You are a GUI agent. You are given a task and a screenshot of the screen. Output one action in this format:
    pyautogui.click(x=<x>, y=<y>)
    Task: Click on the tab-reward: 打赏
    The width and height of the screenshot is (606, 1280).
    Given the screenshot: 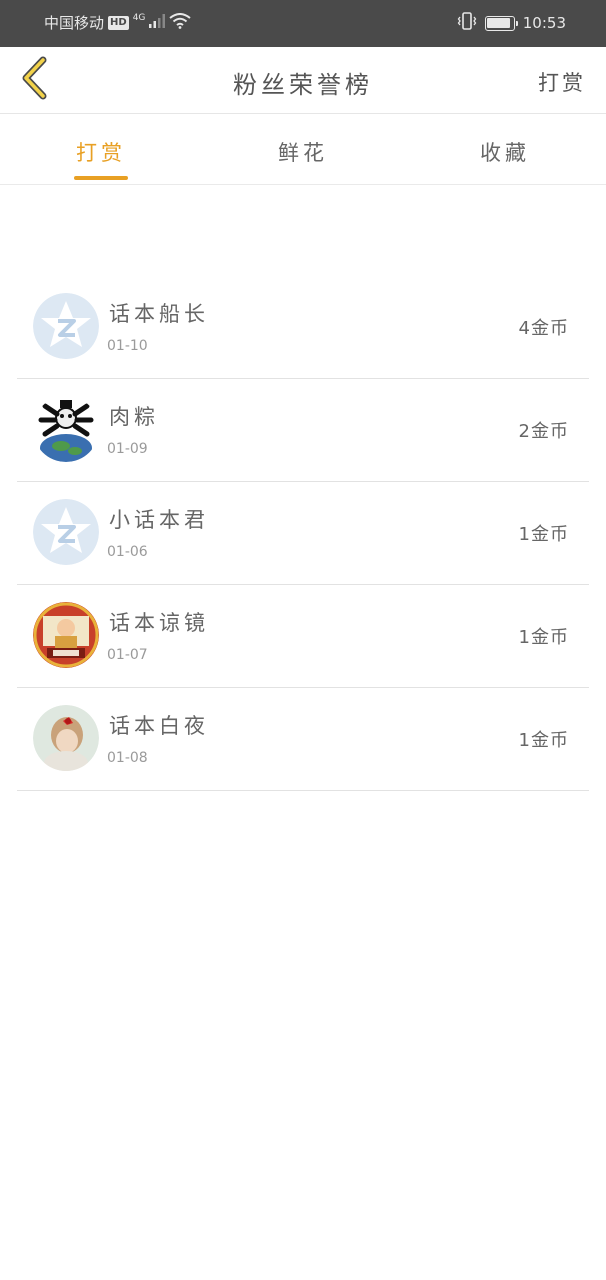 What is the action you would take?
    pyautogui.click(x=101, y=149)
    